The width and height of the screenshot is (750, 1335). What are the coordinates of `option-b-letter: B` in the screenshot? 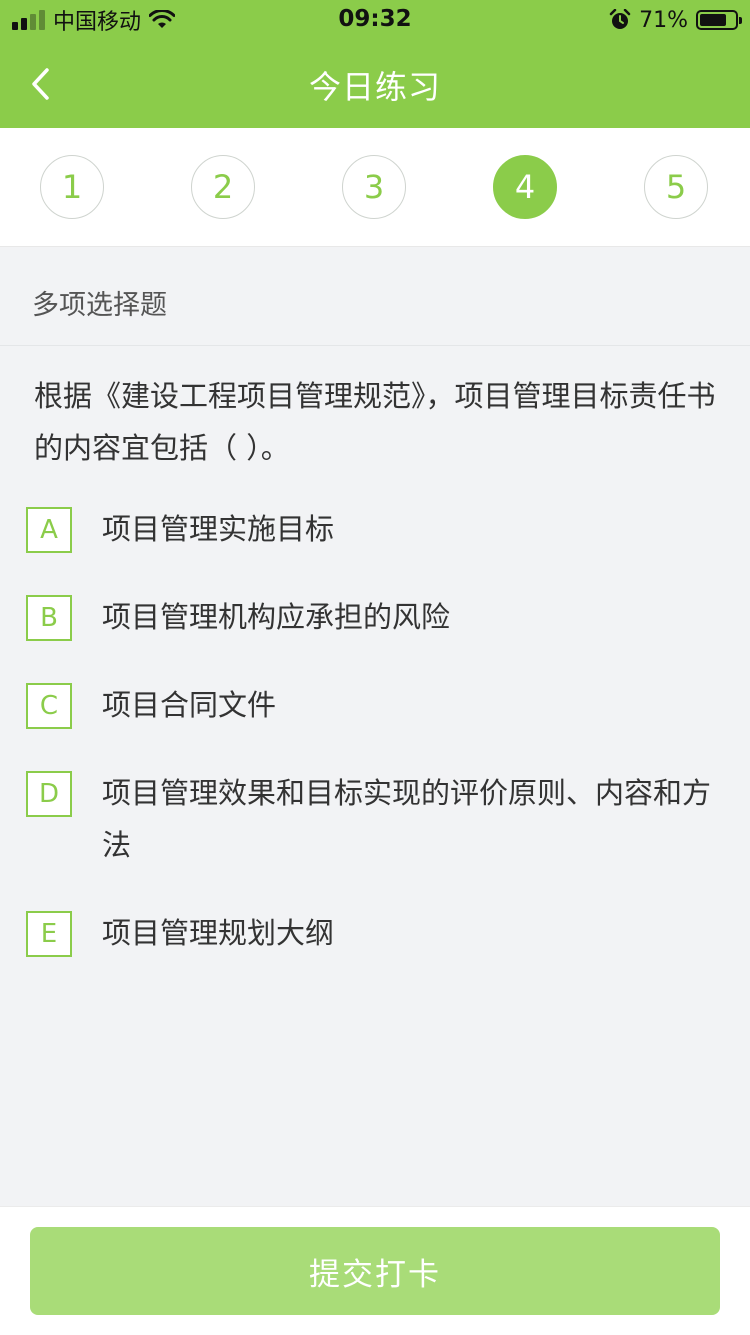 It's located at (49, 618).